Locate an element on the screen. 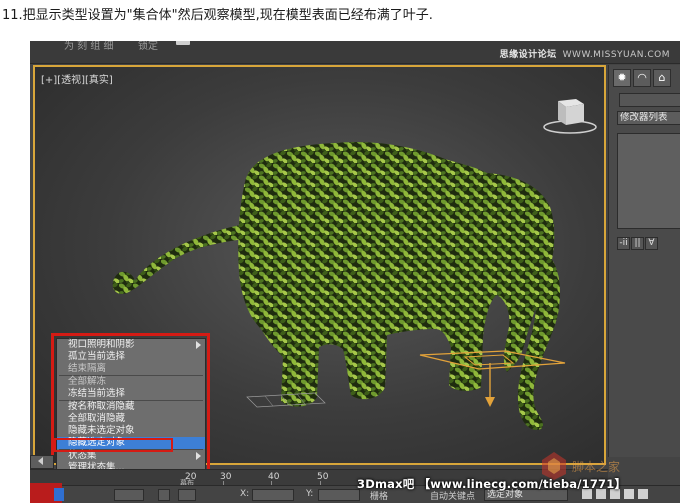  quad-menu-item: 冻结当前选择 is located at coordinates (131, 394).